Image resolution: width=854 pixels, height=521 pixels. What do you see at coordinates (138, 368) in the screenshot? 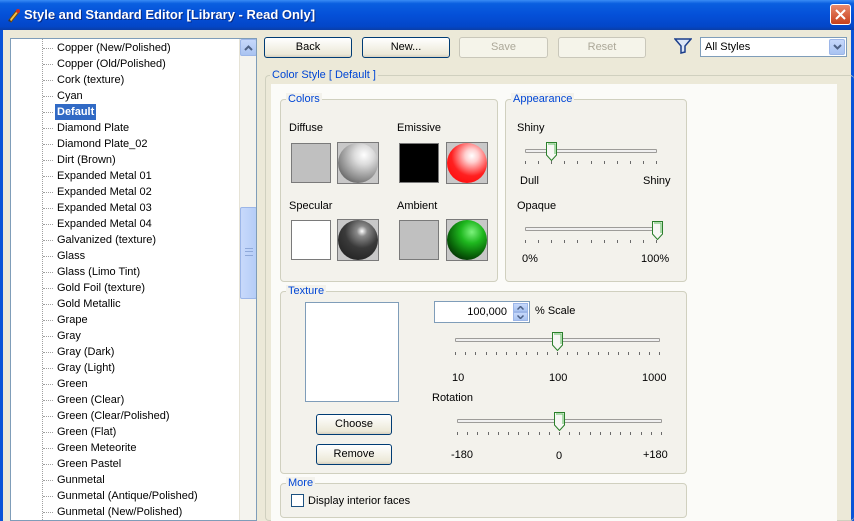
I see `style-list-item: Gray (Light)` at bounding box center [138, 368].